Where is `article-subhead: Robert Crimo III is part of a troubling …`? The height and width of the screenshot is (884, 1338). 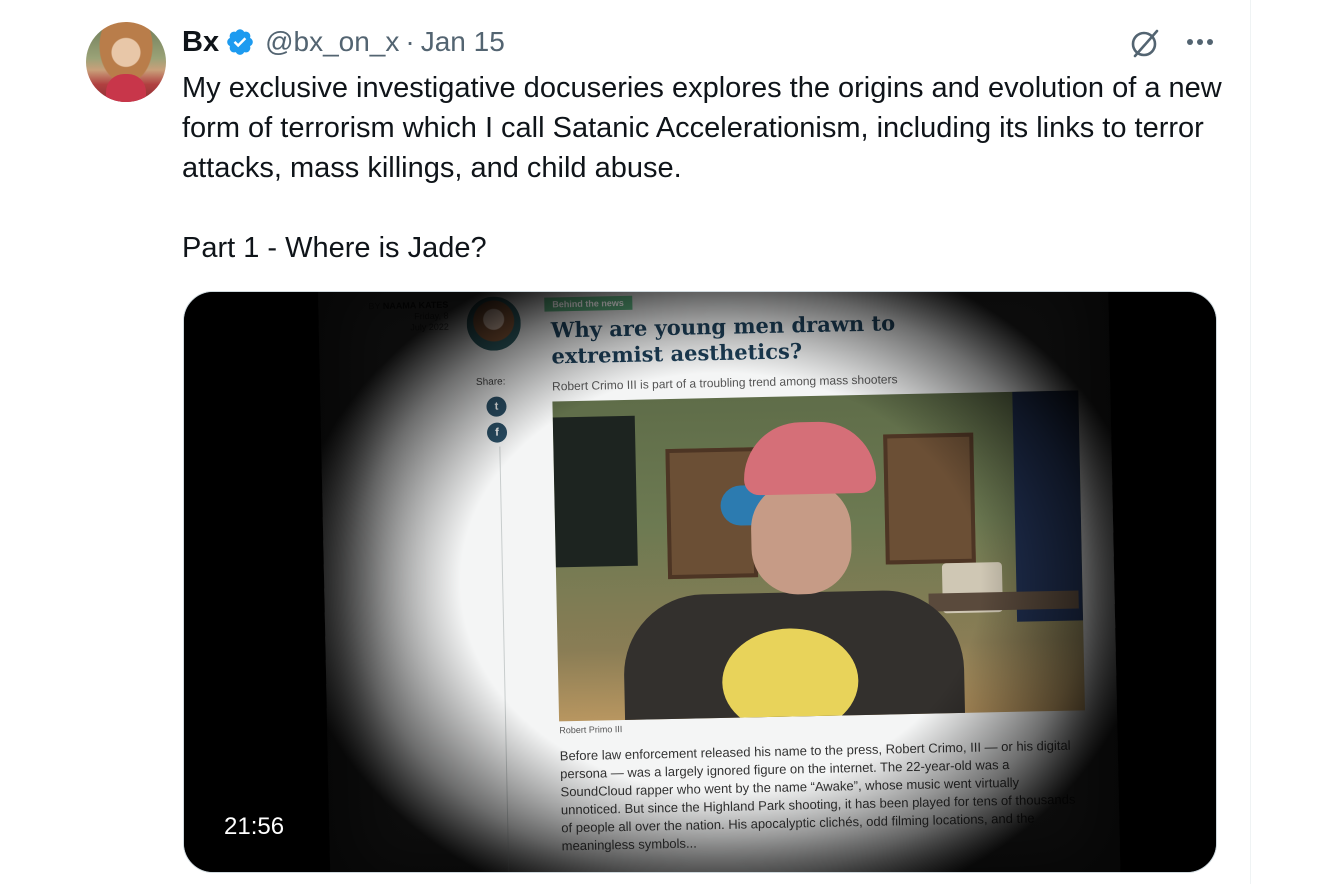
article-subhead: Robert Crimo III is part of a troubling … is located at coordinates (724, 383).